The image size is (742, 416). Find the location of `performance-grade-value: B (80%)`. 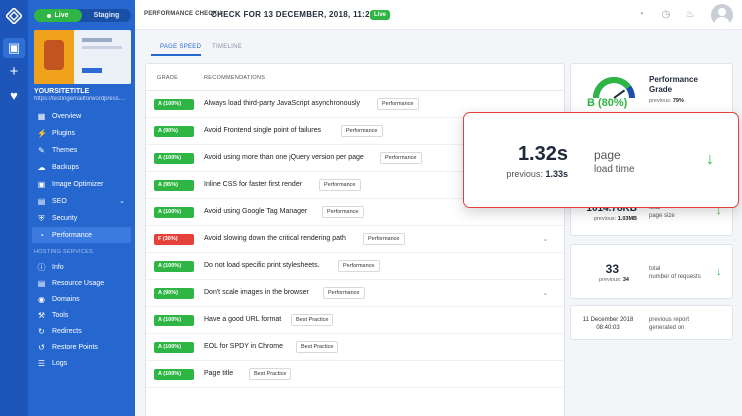

performance-grade-value: B (80%) is located at coordinates (607, 103).